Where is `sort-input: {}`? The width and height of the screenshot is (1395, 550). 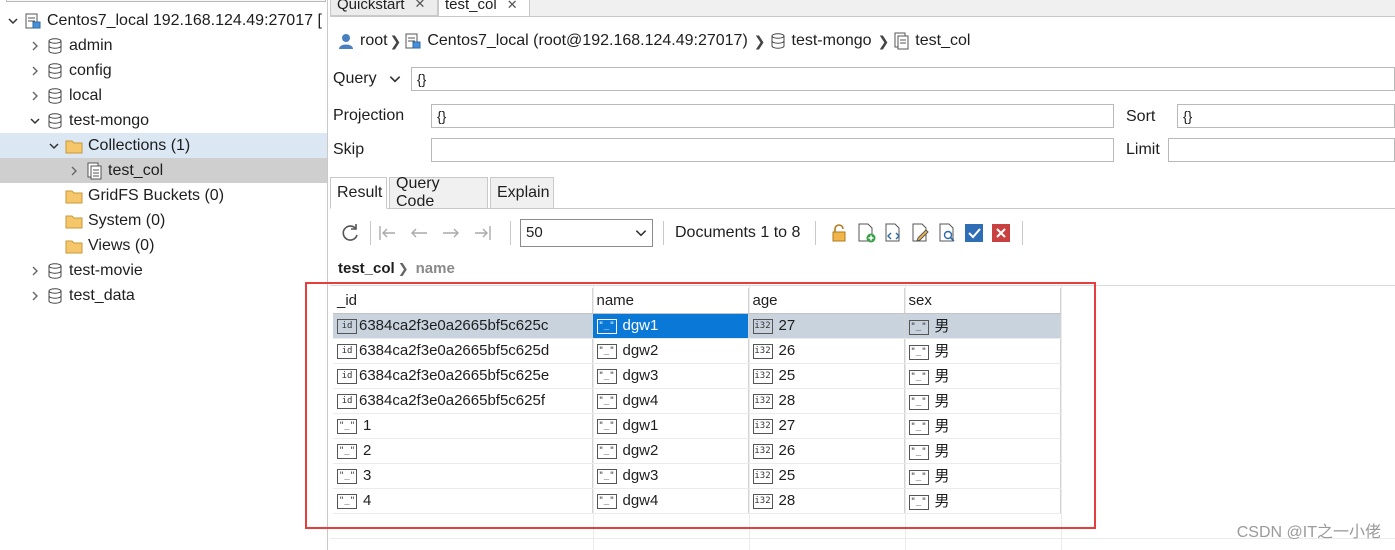 sort-input: {} is located at coordinates (1286, 116).